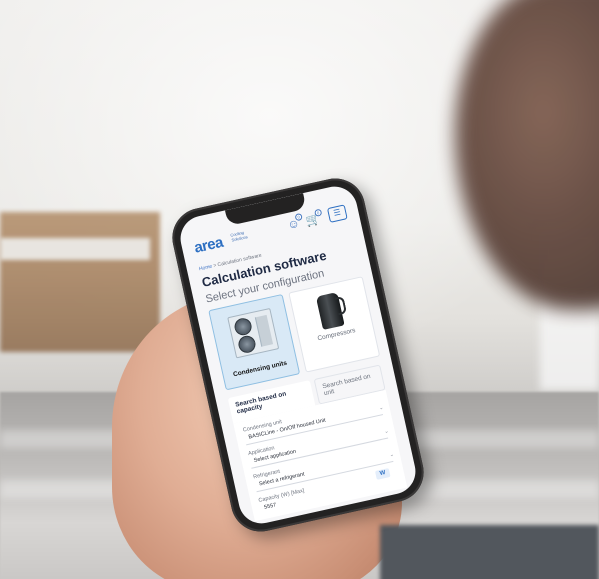  Describe the element at coordinates (313, 218) in the screenshot. I see `cart-icon: 🛒 0` at that location.